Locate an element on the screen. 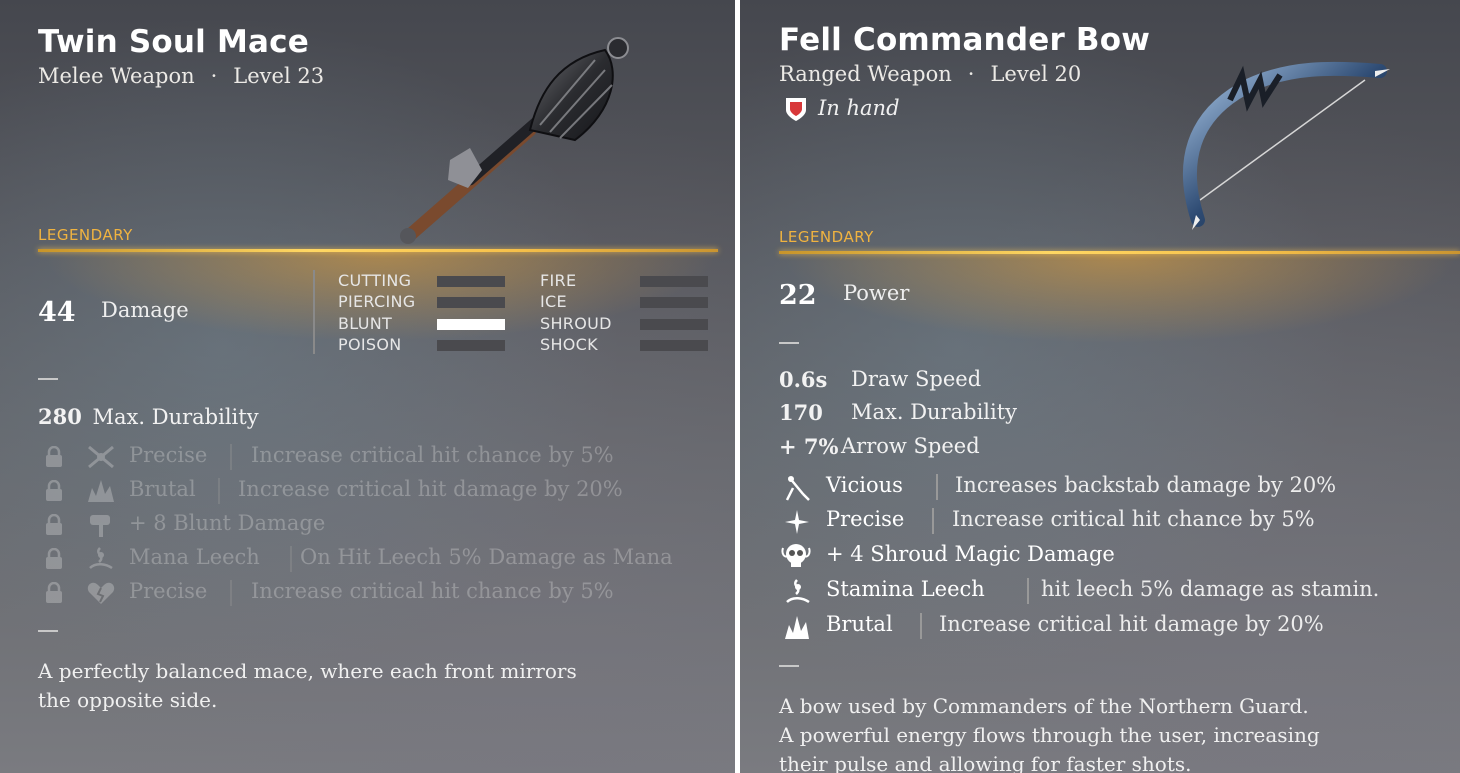 Image resolution: width=1460 pixels, height=773 pixels. perk-row: Vicious Increases backstab damage by 20% is located at coordinates (1100, 487).